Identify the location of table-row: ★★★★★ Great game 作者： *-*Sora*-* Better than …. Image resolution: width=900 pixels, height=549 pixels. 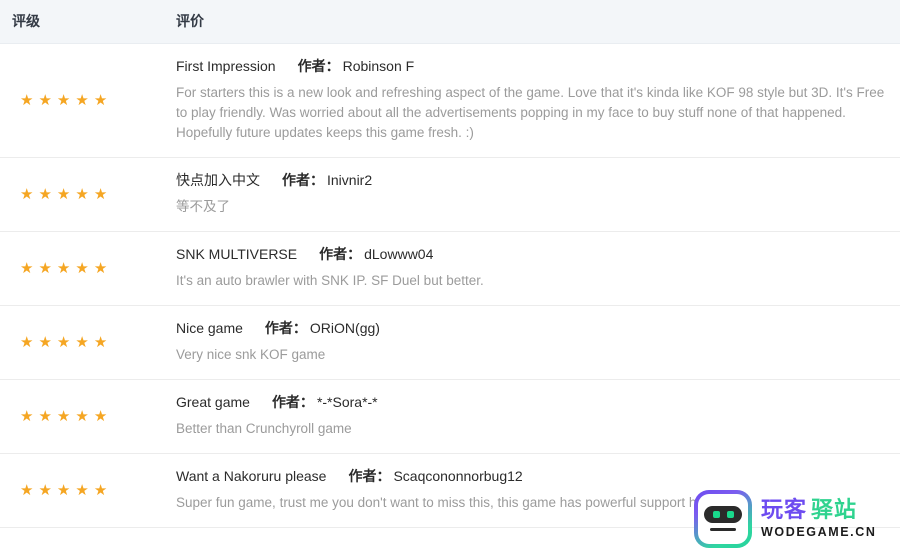
(450, 416).